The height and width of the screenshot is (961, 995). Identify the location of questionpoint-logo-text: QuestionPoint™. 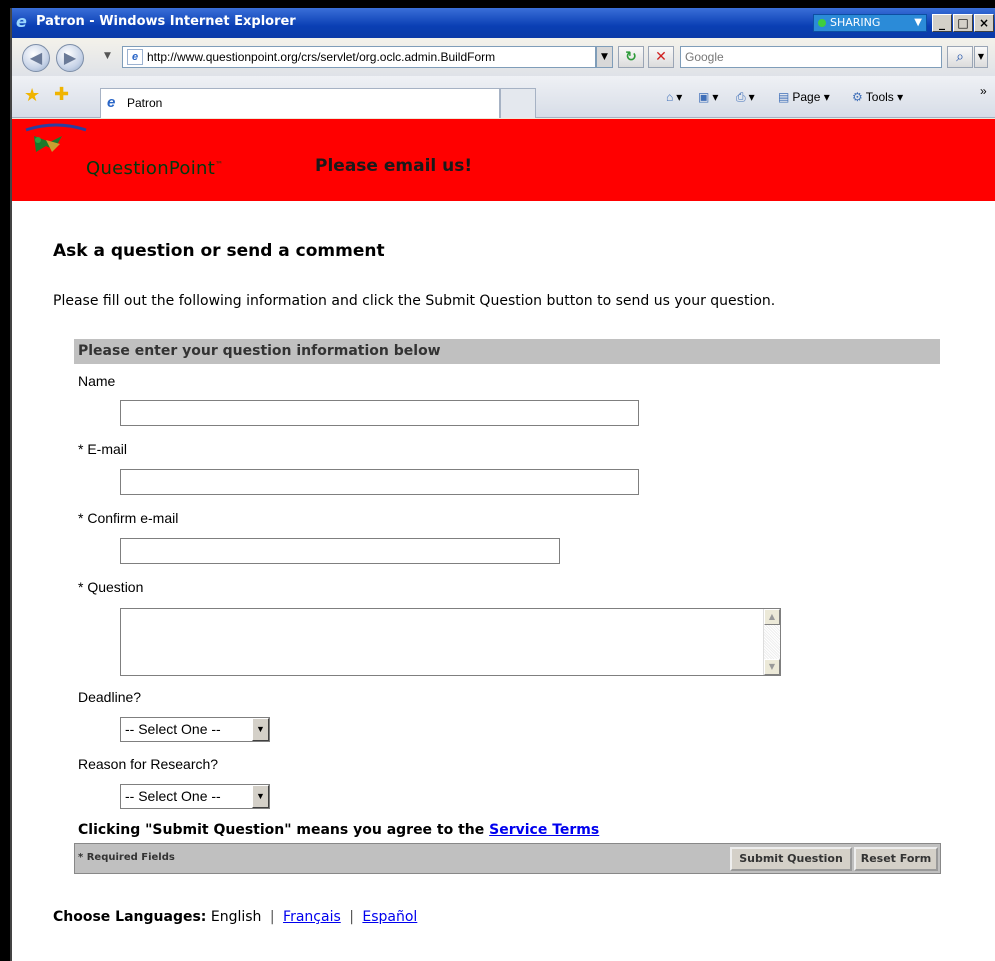
(154, 168).